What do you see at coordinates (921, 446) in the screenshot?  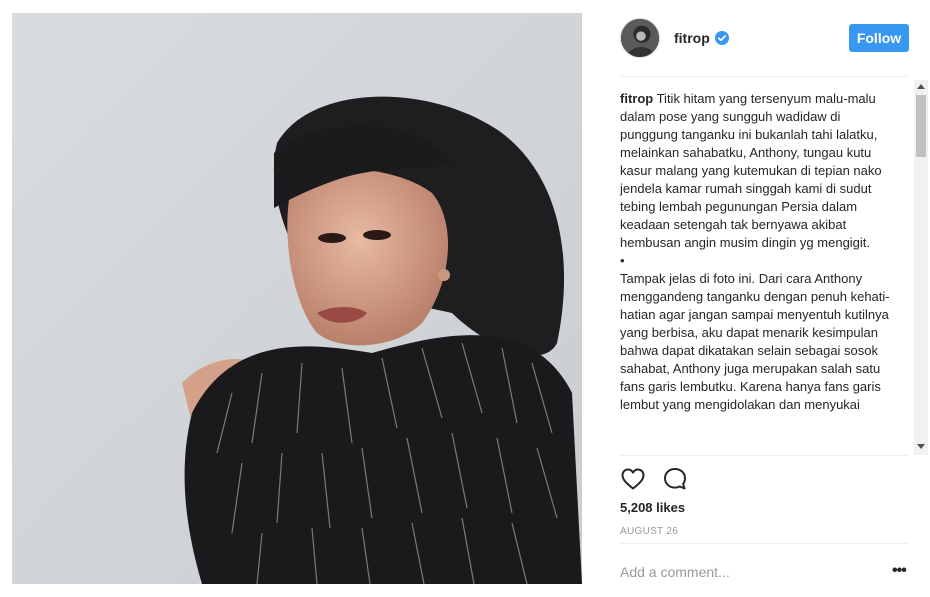 I see `scroll-down-arrow-icon` at bounding box center [921, 446].